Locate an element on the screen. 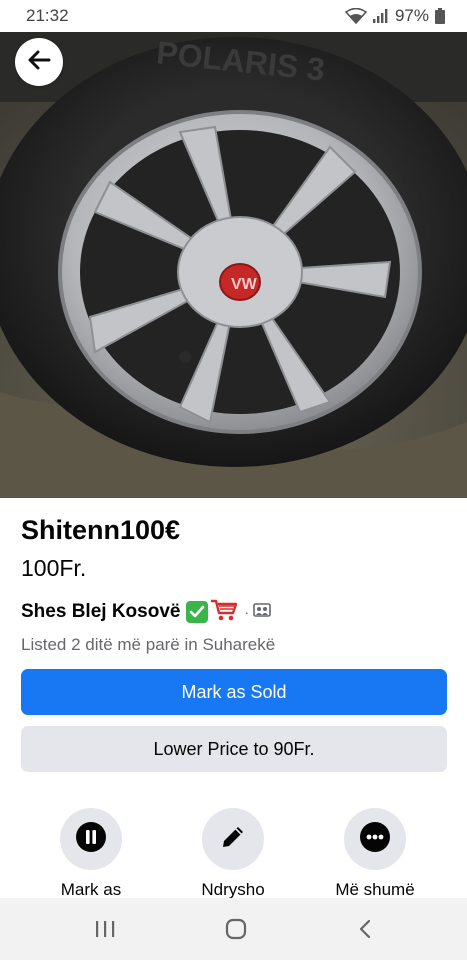 The image size is (467, 960). pause-icon is located at coordinates (91, 839).